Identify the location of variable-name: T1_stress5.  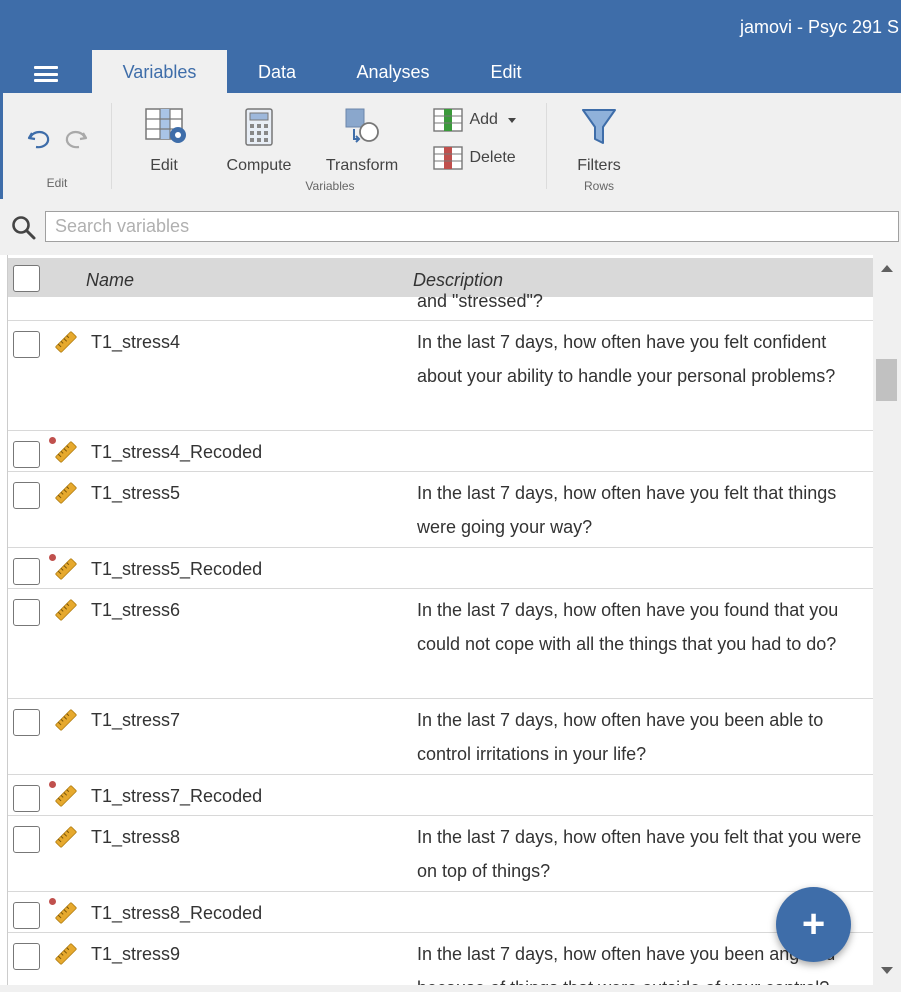
(136, 493).